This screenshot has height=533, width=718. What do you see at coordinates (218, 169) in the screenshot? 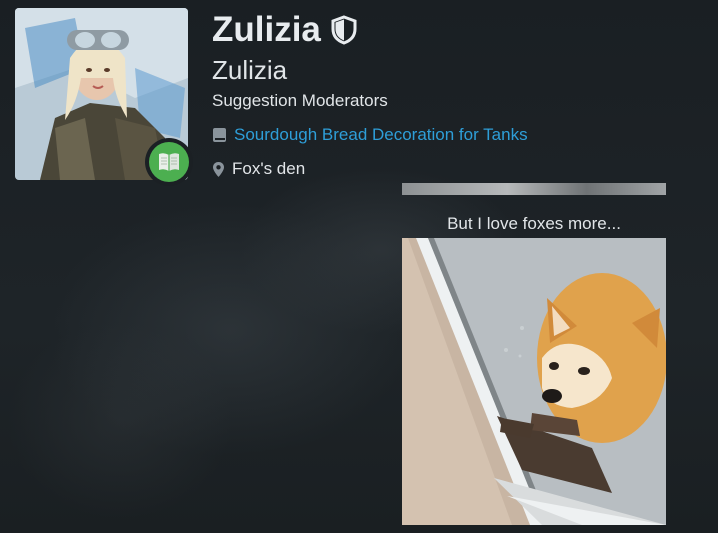
I see `map-pin-icon` at bounding box center [218, 169].